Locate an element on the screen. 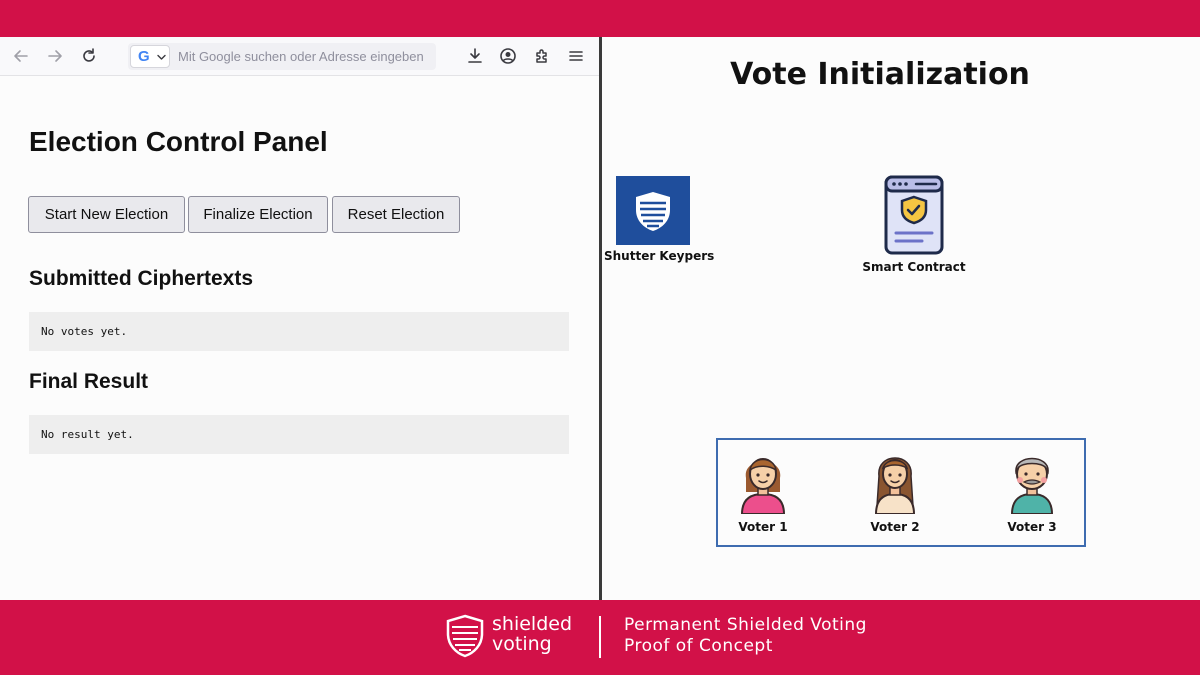 The height and width of the screenshot is (675, 1200). account-icon is located at coordinates (508, 56).